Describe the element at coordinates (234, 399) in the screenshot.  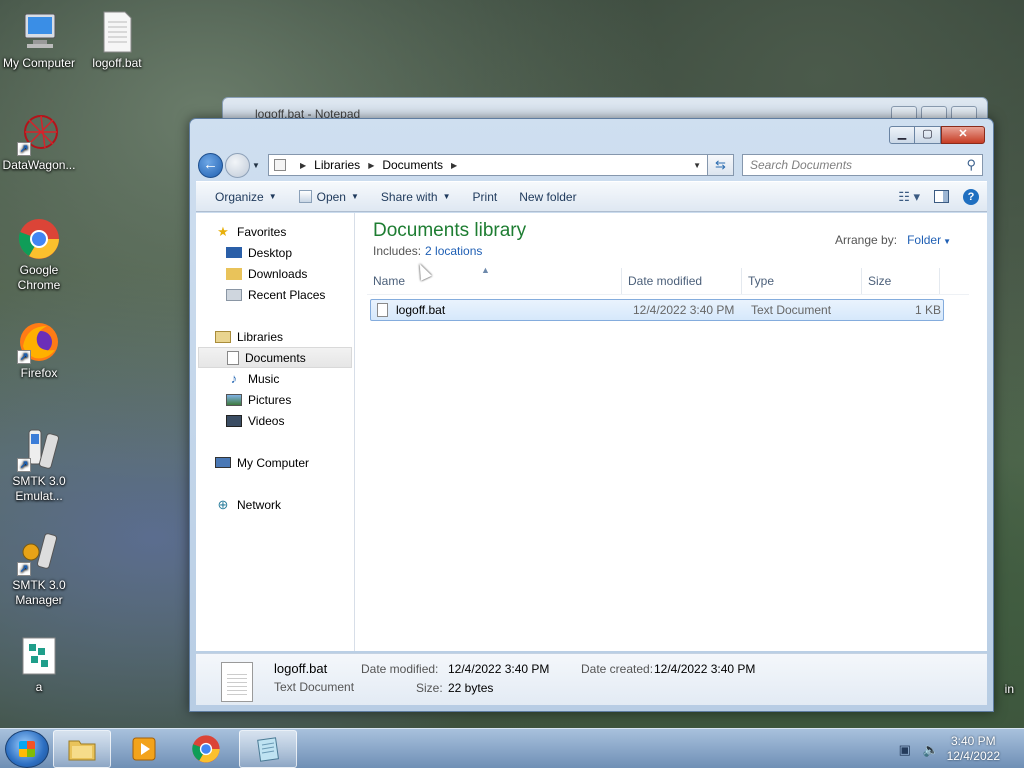
I see `pictures-icon` at that location.